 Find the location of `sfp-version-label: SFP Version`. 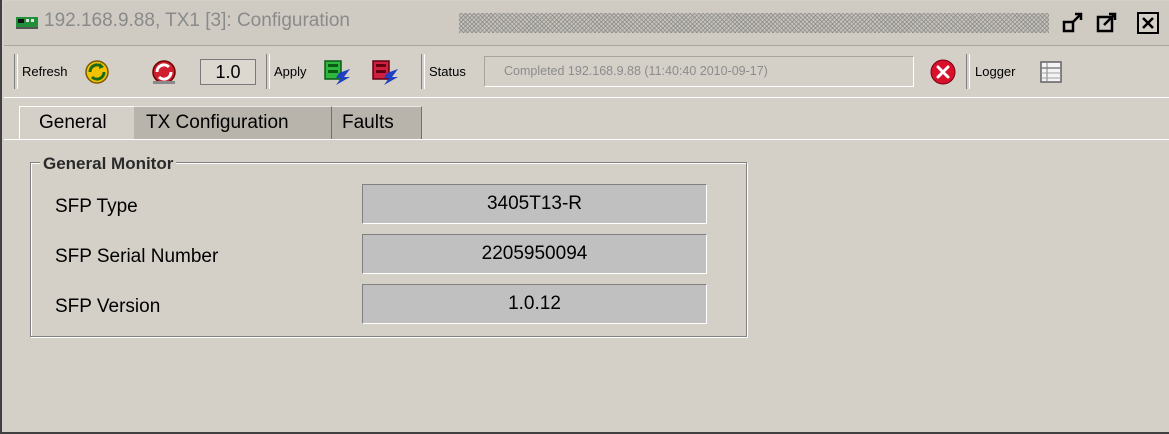

sfp-version-label: SFP Version is located at coordinates (108, 306).